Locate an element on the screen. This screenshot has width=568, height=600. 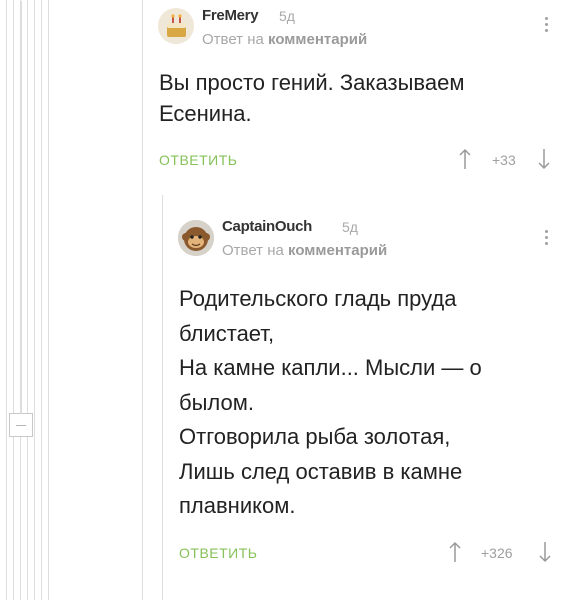
rating-value: +33 is located at coordinates (504, 160).